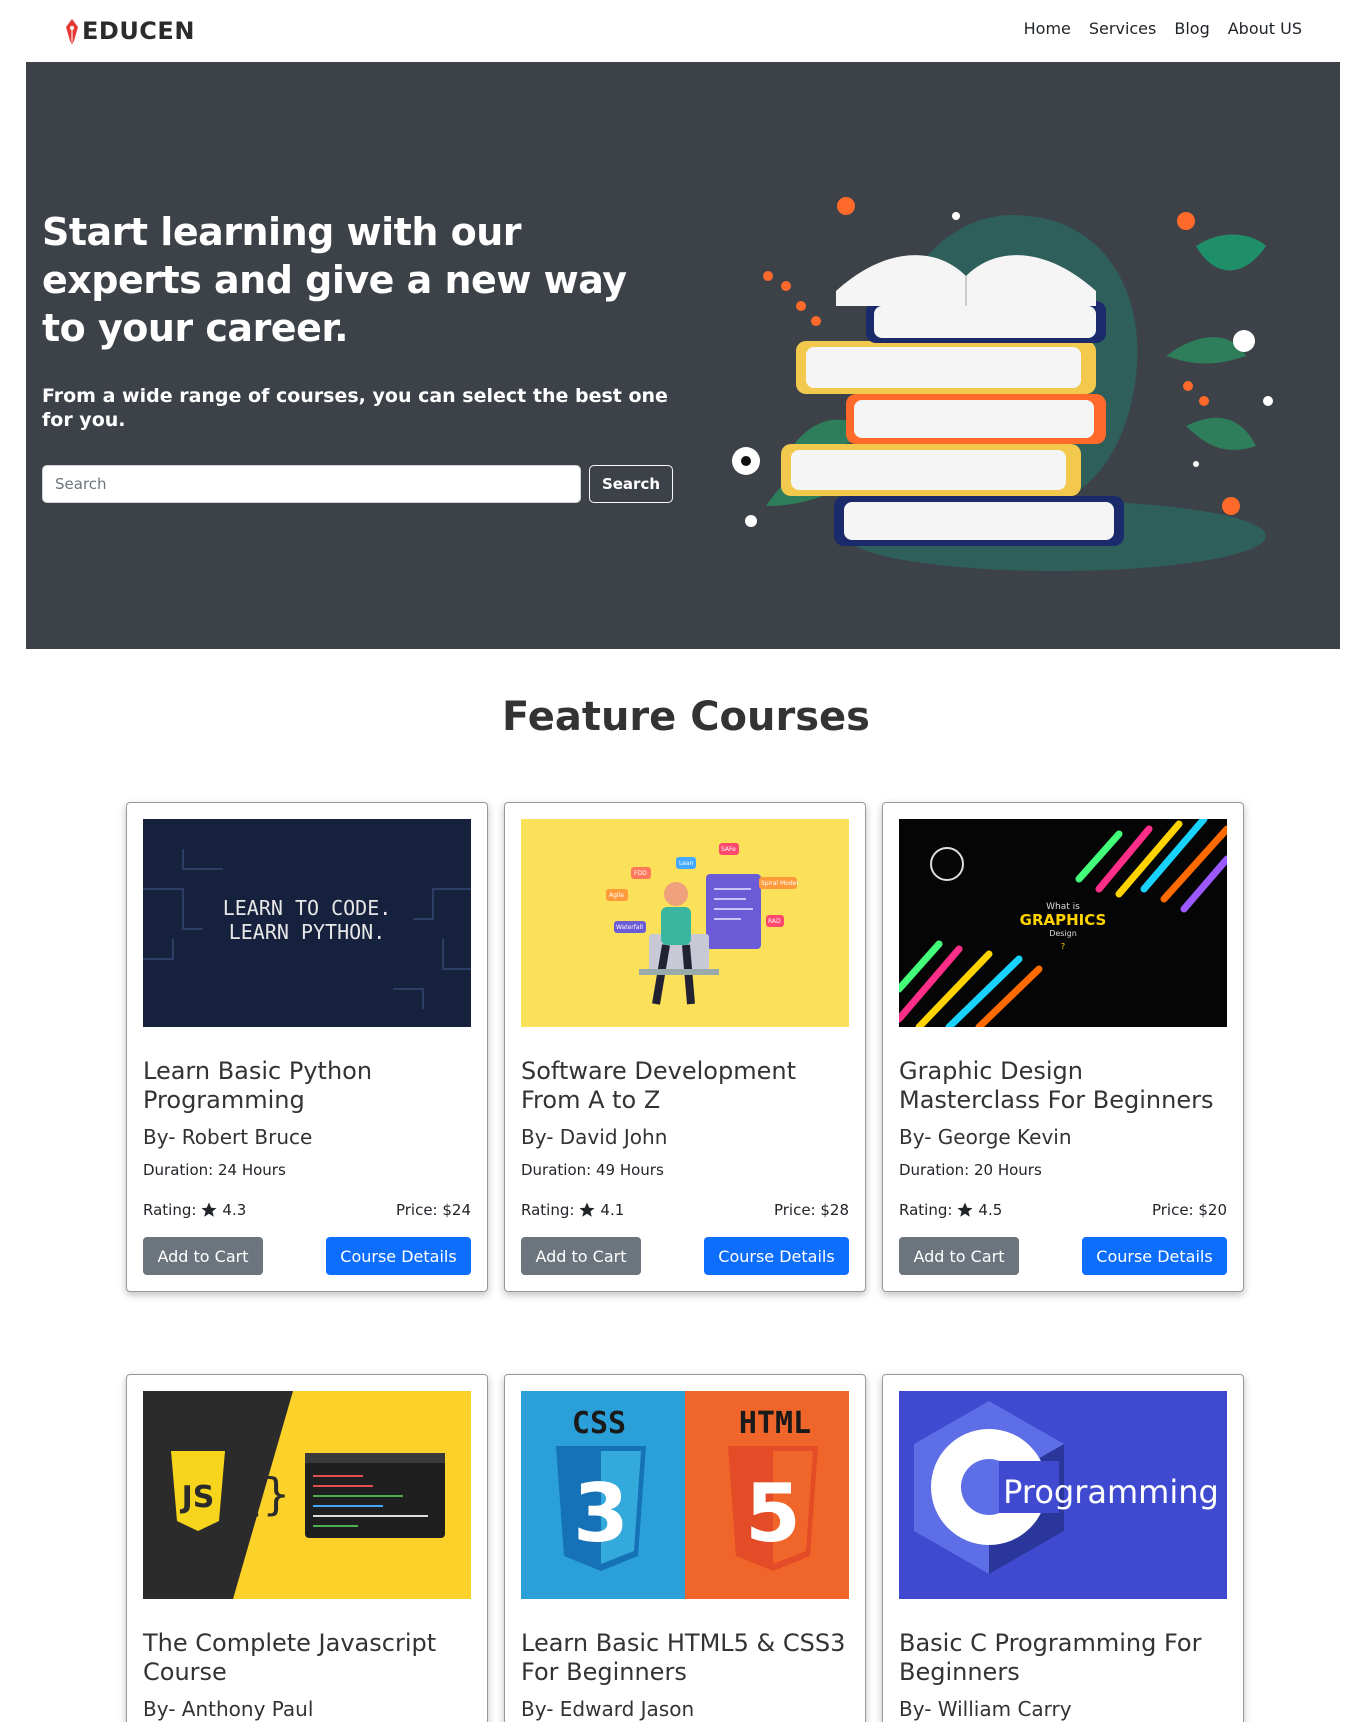 This screenshot has height=1722, width=1352. Describe the element at coordinates (970, 1170) in the screenshot. I see `course-duration: Duration: 20 Hours` at that location.